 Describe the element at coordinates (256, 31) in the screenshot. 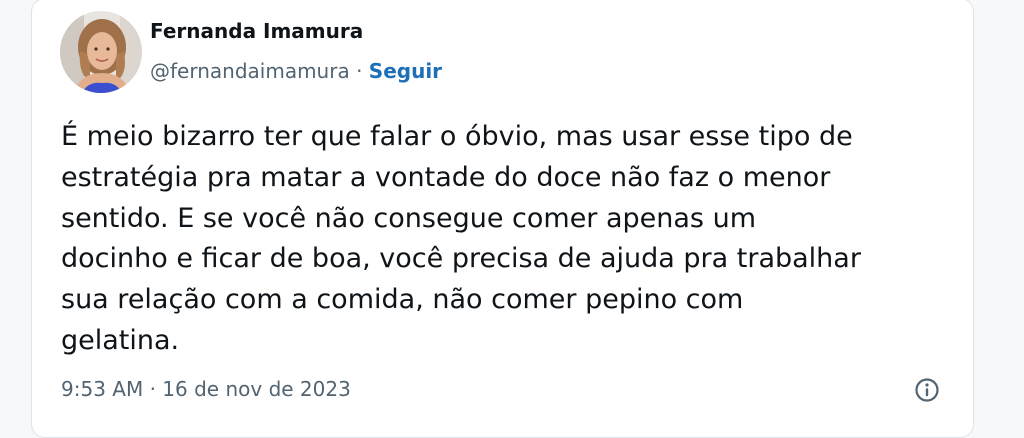

I see `author-display-name: Fernanda Imamura` at that location.